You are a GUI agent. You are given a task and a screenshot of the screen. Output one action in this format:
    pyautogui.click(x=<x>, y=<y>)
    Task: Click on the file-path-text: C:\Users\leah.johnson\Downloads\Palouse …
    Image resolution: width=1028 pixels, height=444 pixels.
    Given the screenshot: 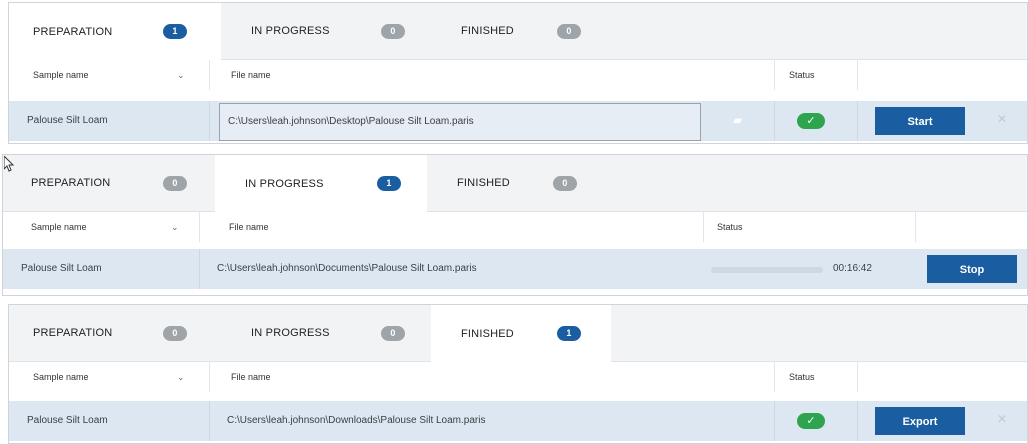 What is the action you would take?
    pyautogui.click(x=356, y=420)
    